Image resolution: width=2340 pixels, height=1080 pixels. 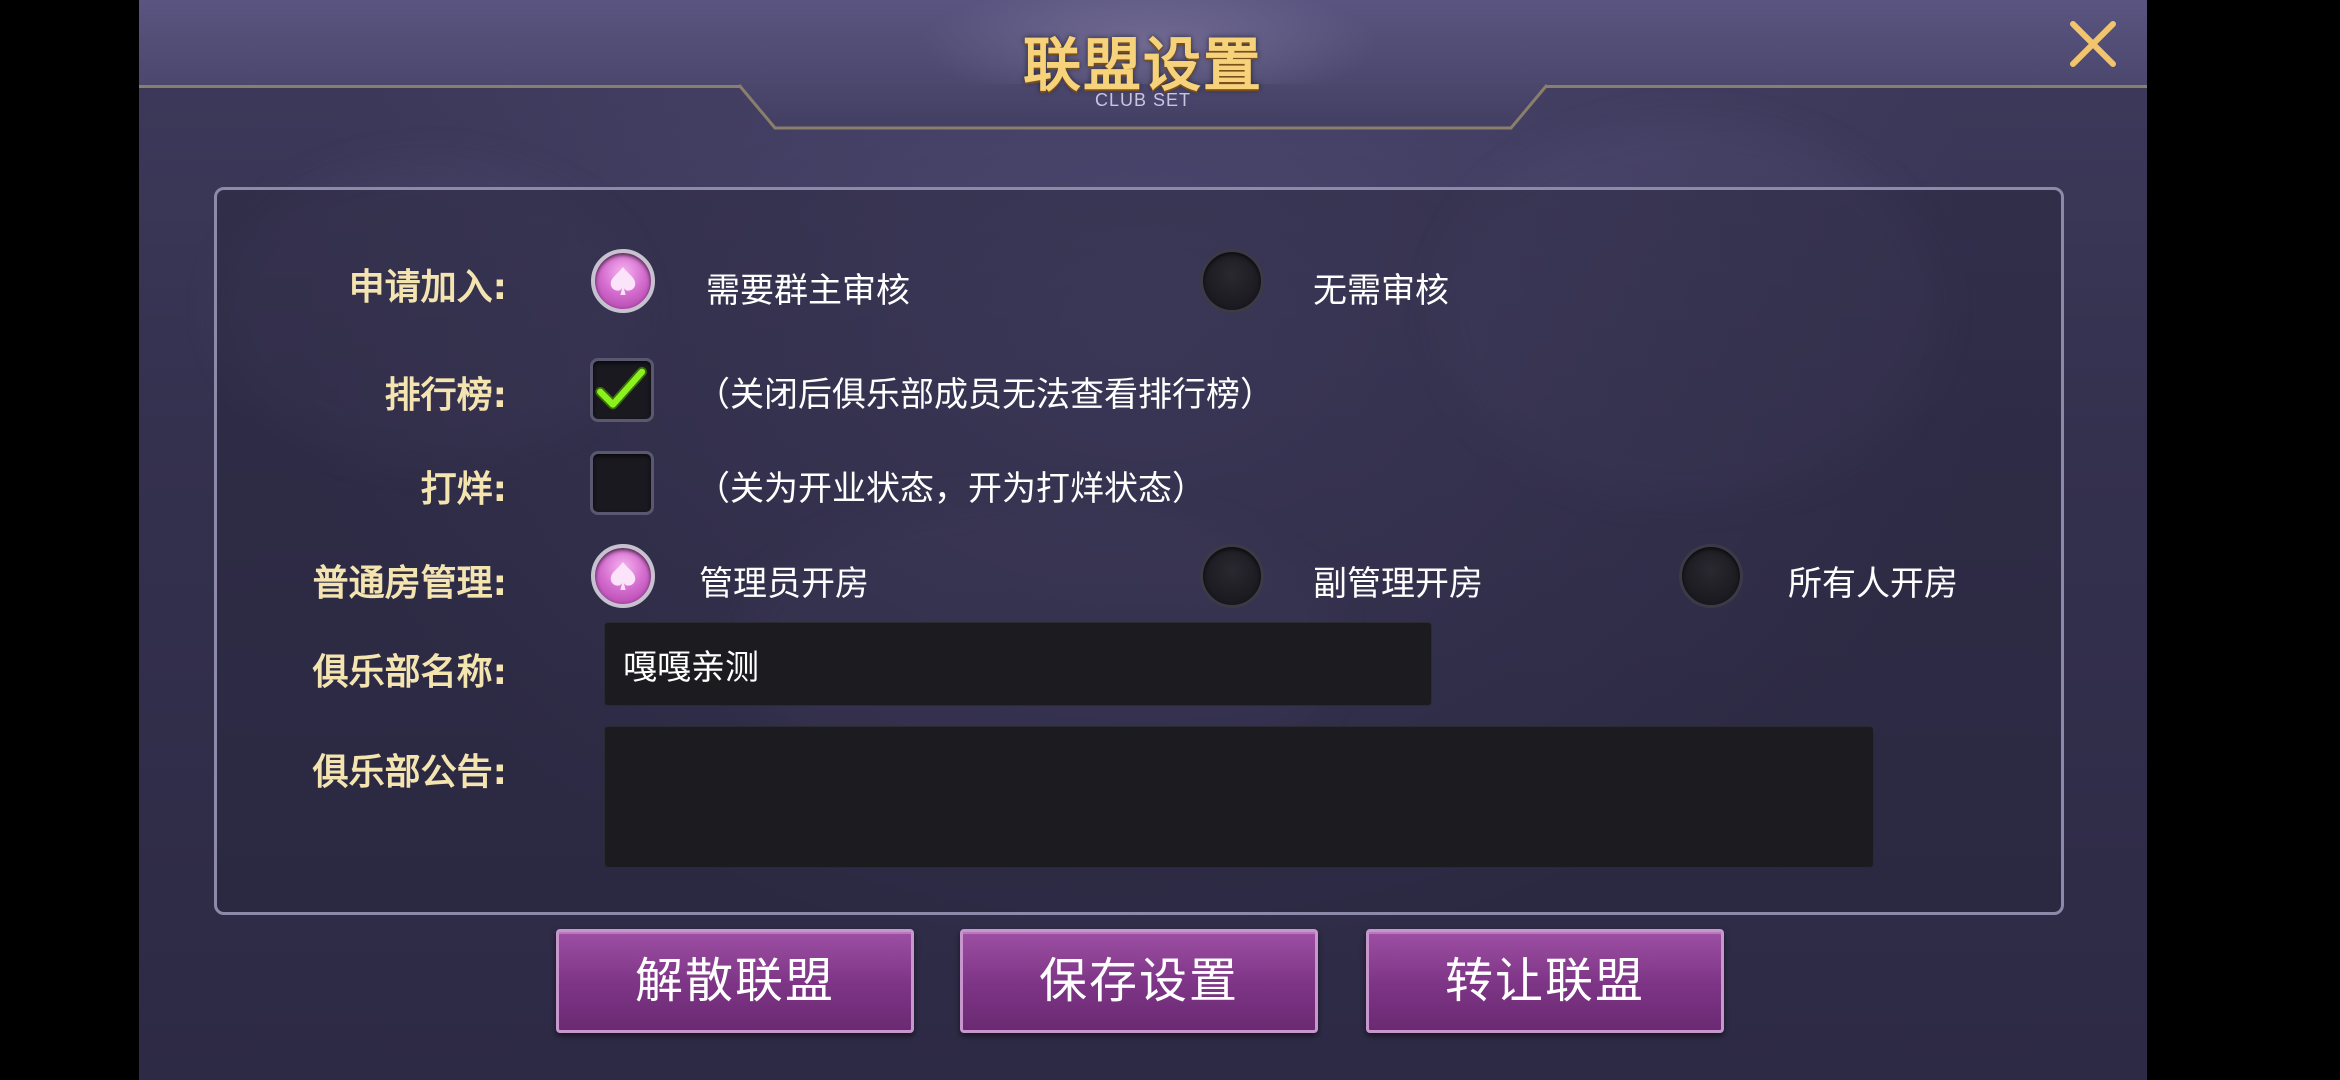 I want to click on join-option-no-review-radio, so click(x=1232, y=281).